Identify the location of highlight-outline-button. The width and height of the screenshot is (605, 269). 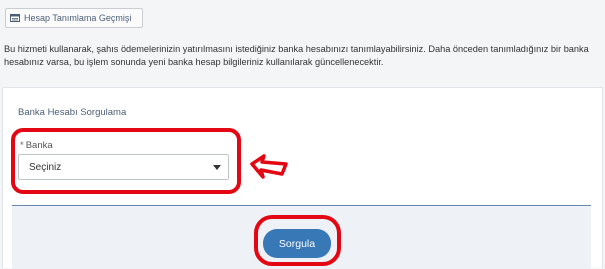
(297, 240).